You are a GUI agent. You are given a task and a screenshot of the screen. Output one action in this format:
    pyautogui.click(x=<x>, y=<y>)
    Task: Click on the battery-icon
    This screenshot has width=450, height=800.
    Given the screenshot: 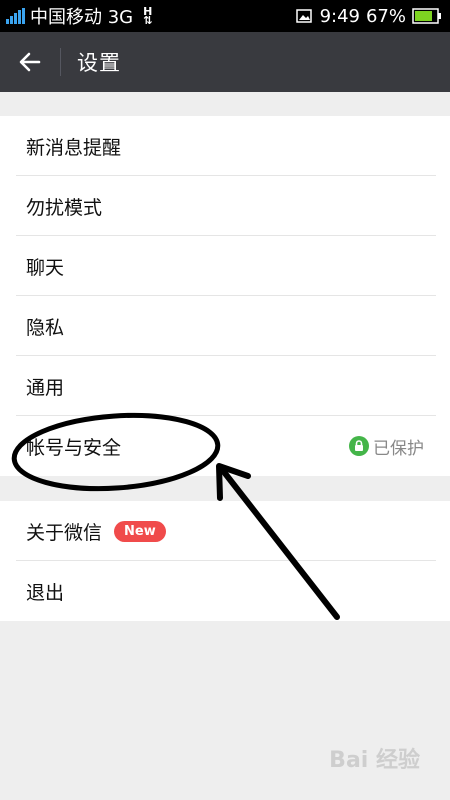 What is the action you would take?
    pyautogui.click(x=426, y=16)
    